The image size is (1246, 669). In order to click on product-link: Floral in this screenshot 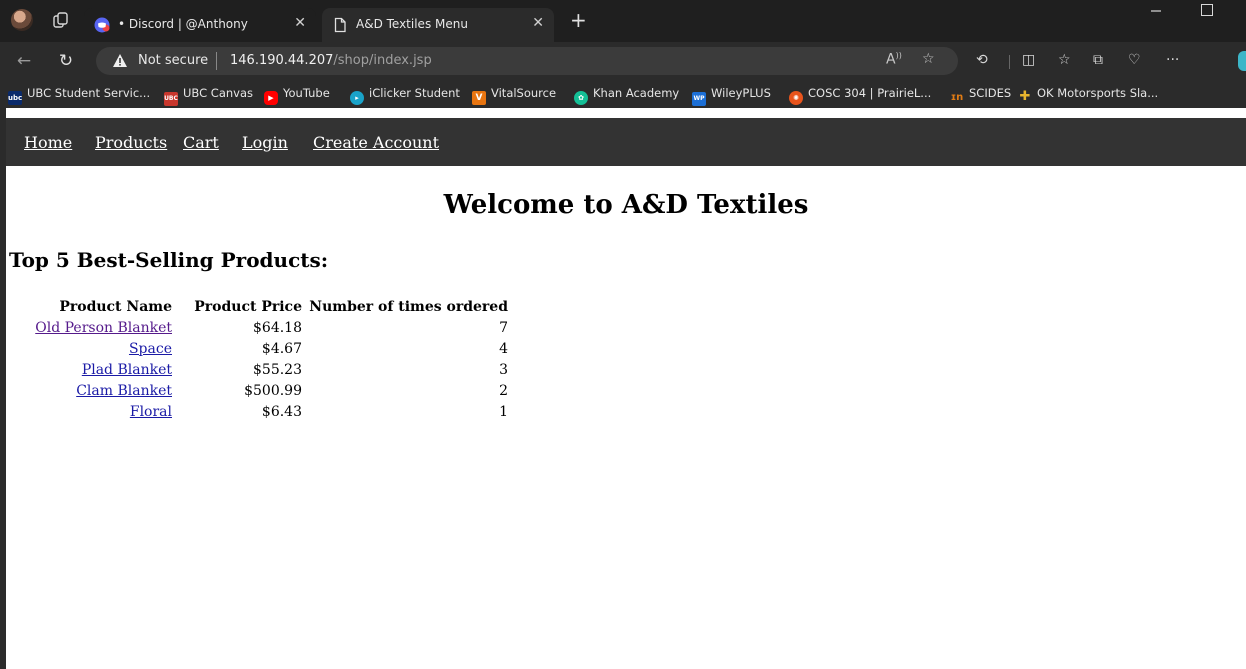, I will do `click(151, 412)`.